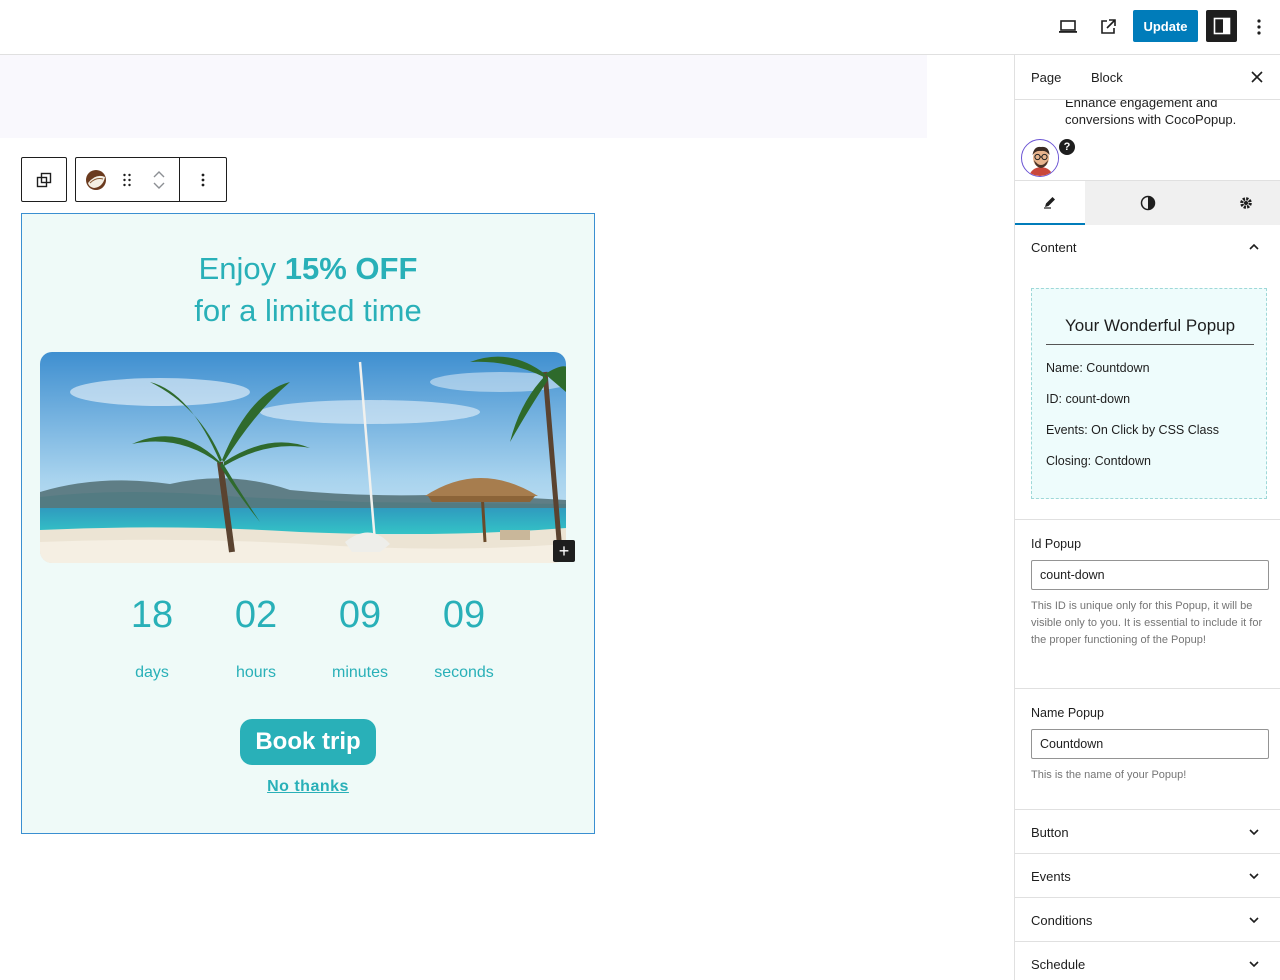  I want to click on conditions-section-label: Conditions, so click(1062, 920).